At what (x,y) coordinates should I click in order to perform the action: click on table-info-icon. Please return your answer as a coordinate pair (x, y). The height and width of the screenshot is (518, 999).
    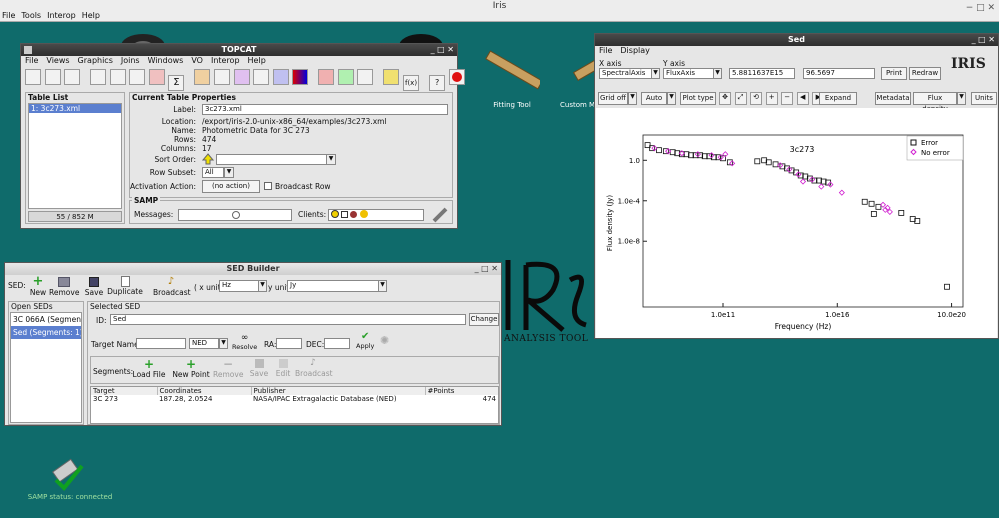
    Looking at the image, I should click on (72, 77).